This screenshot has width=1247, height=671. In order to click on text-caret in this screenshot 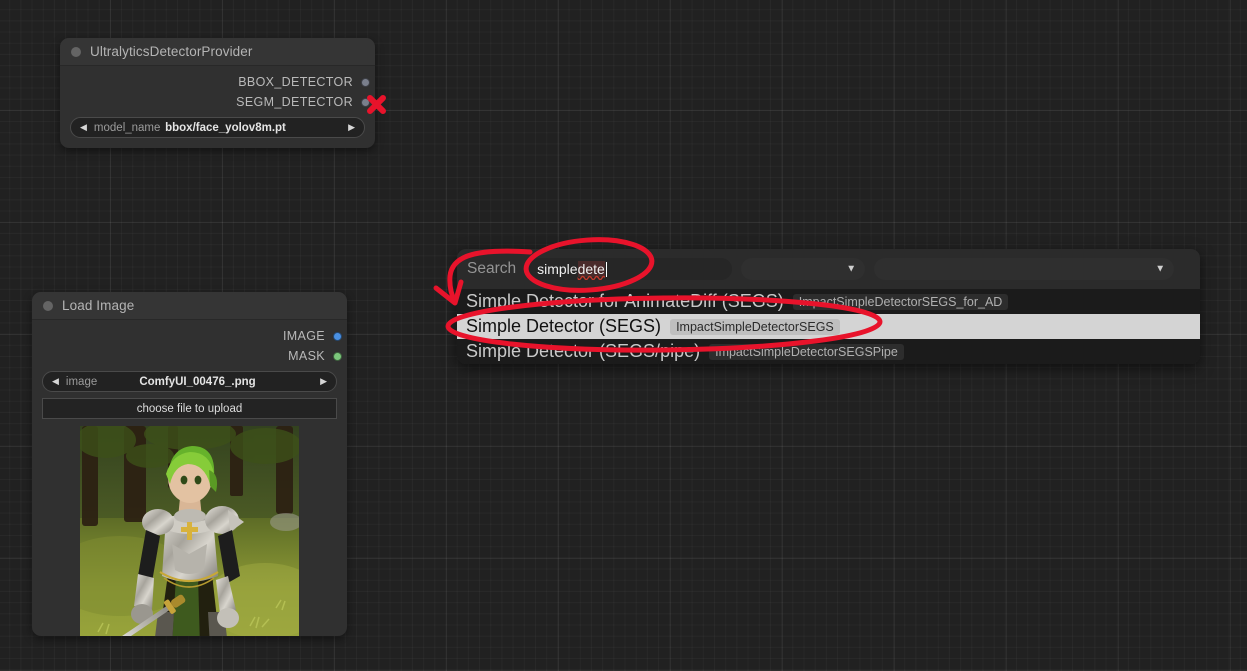, I will do `click(606, 269)`.